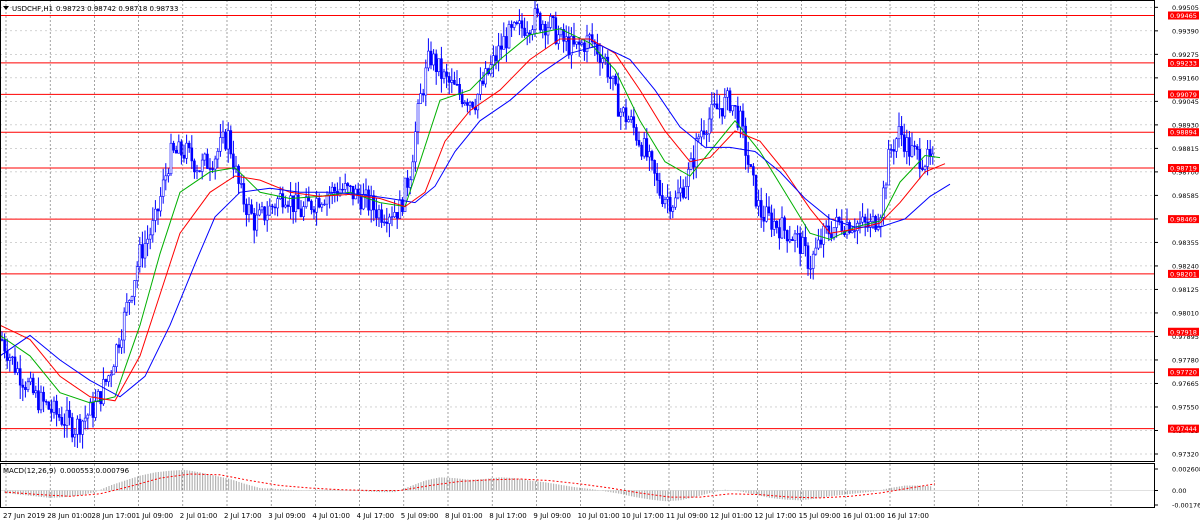 Image resolution: width=1200 pixels, height=523 pixels. I want to click on time-tick-label: 28 Jun 01:00, so click(69, 516).